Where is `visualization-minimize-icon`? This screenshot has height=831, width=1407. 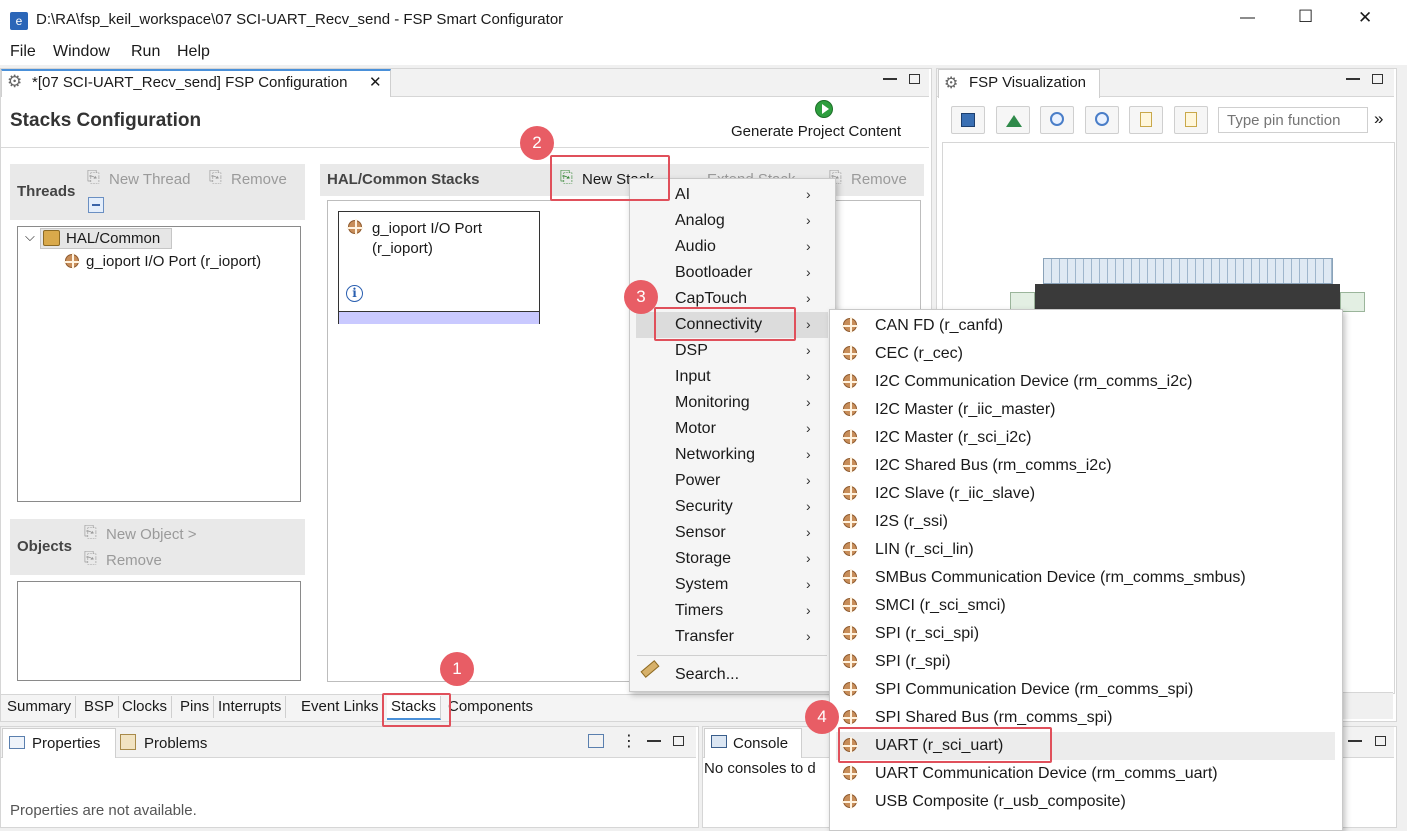
visualization-minimize-icon is located at coordinates (1353, 79).